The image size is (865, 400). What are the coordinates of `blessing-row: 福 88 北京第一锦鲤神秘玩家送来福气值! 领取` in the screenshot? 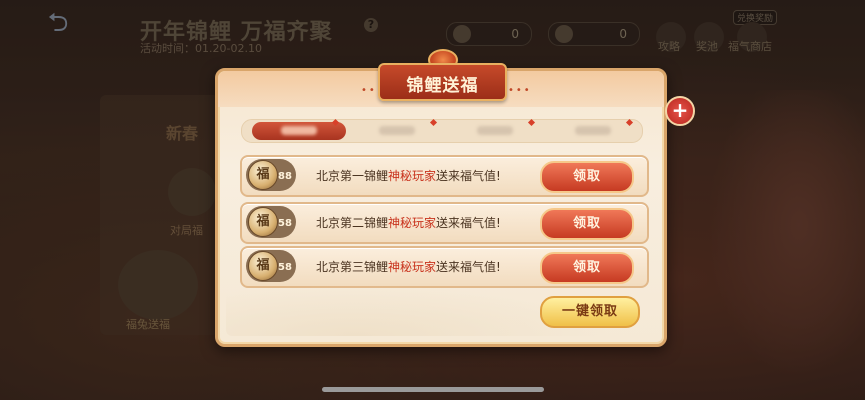 It's located at (444, 176).